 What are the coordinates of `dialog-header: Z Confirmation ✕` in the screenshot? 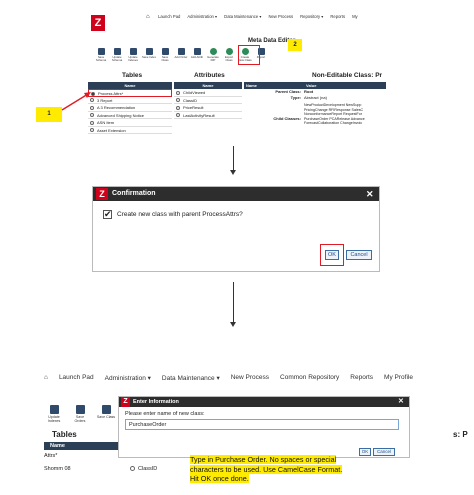 It's located at (236, 194).